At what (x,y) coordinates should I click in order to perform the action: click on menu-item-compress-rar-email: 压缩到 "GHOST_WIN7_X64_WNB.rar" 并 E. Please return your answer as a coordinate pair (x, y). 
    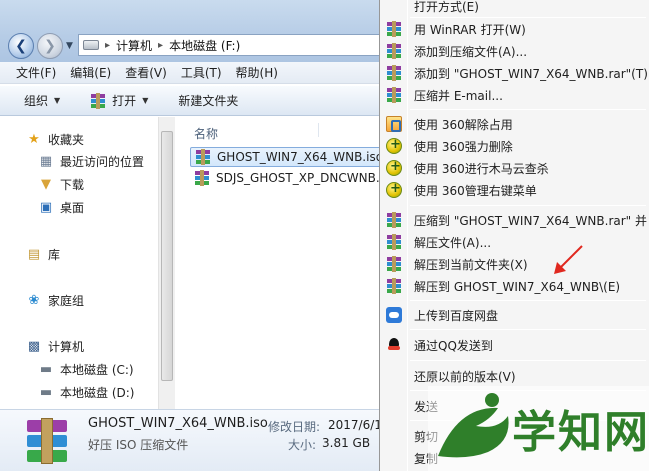
    Looking at the image, I should click on (514, 220).